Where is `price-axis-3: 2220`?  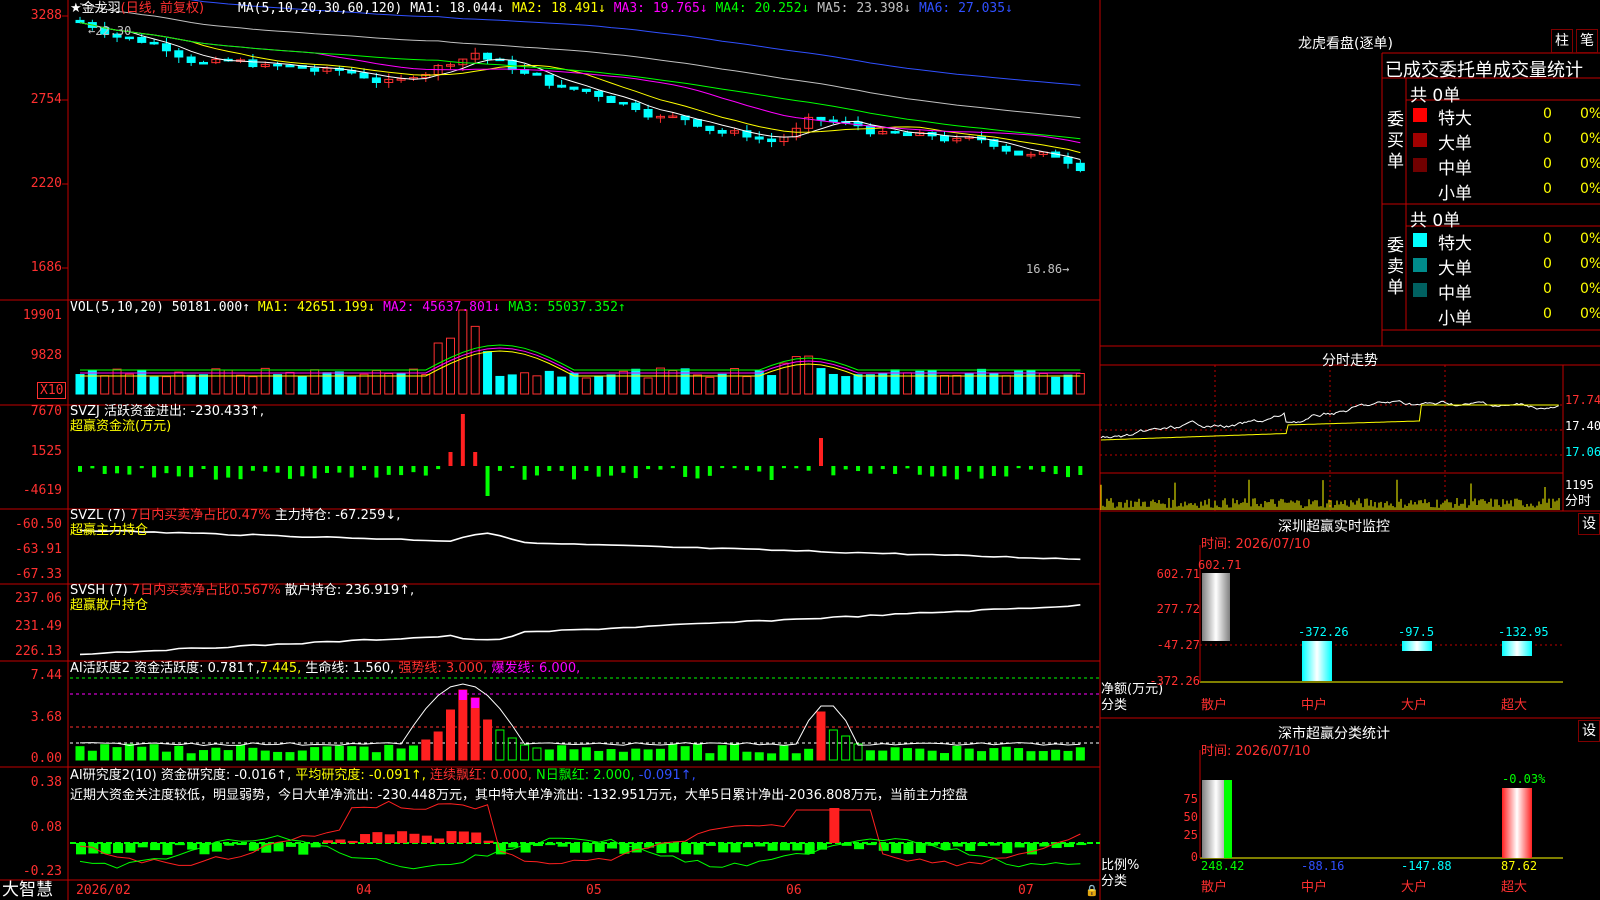
price-axis-3: 2220 is located at coordinates (46, 183).